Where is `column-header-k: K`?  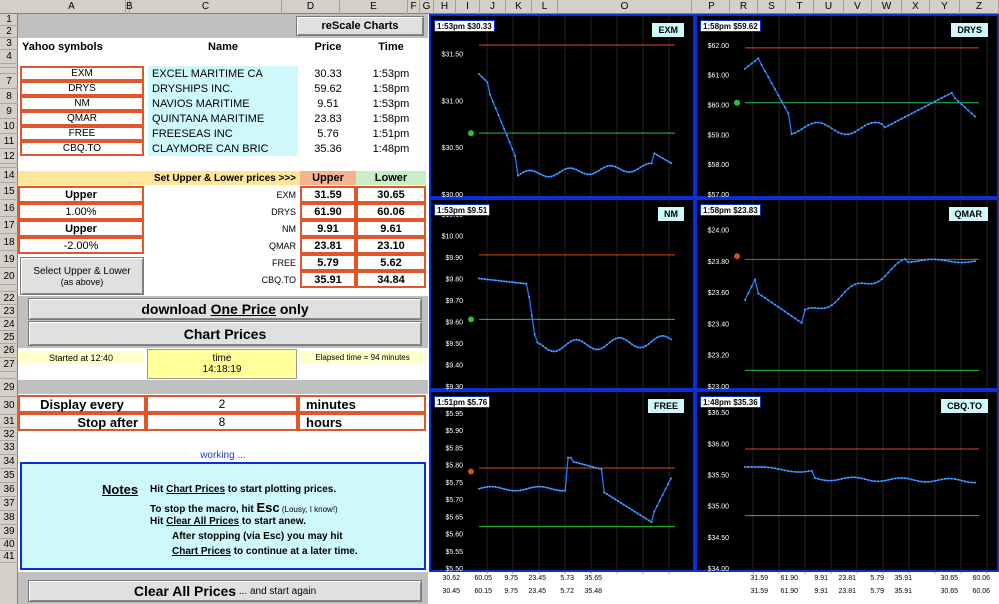 column-header-k: K is located at coordinates (519, 7).